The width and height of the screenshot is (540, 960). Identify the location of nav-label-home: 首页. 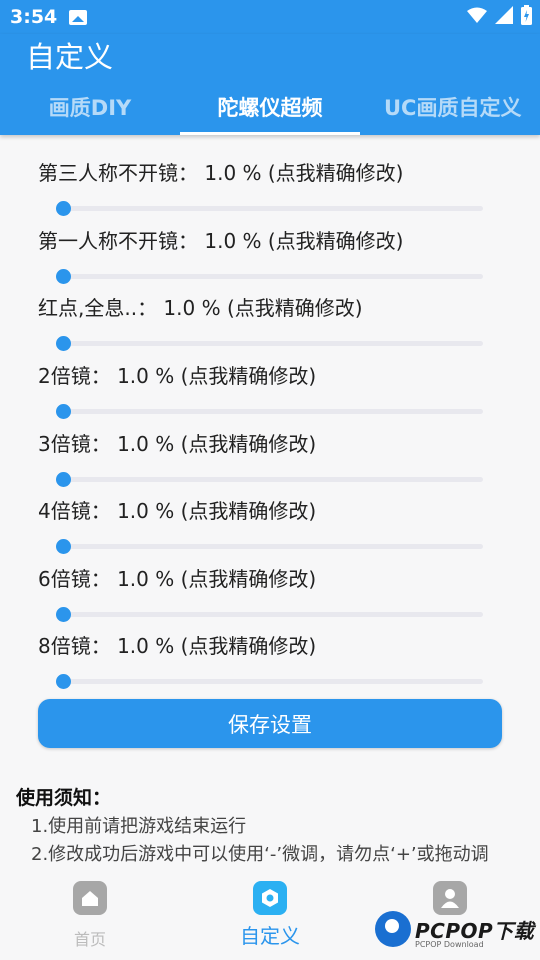
(89, 939).